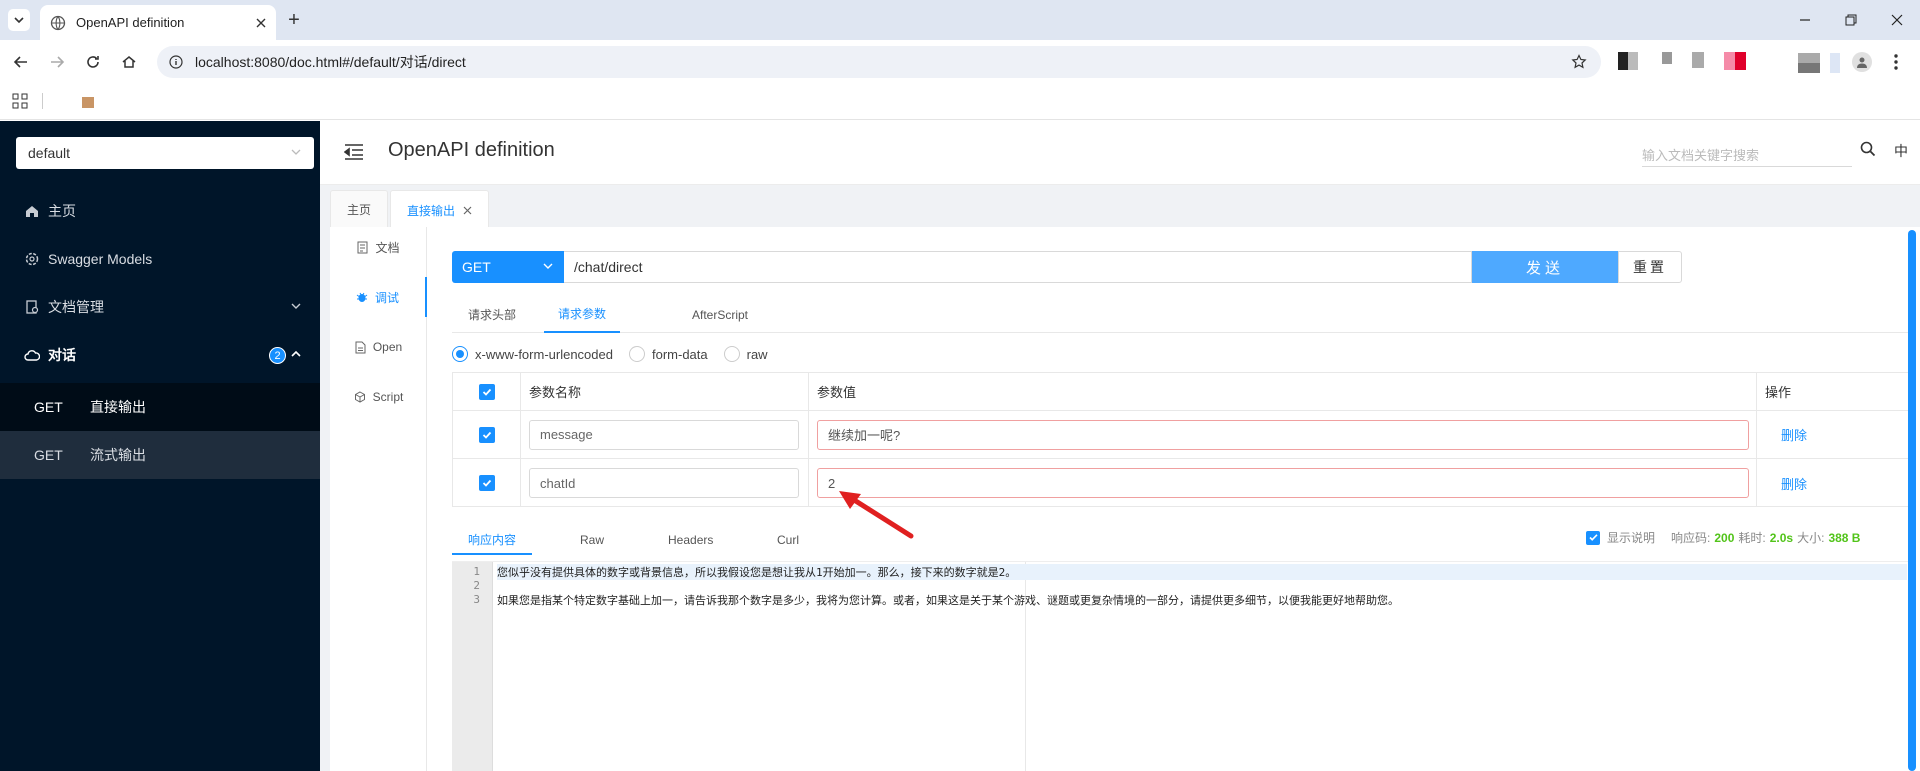  I want to click on radio-urlencoded: x-www-form-urlencoded, so click(532, 354).